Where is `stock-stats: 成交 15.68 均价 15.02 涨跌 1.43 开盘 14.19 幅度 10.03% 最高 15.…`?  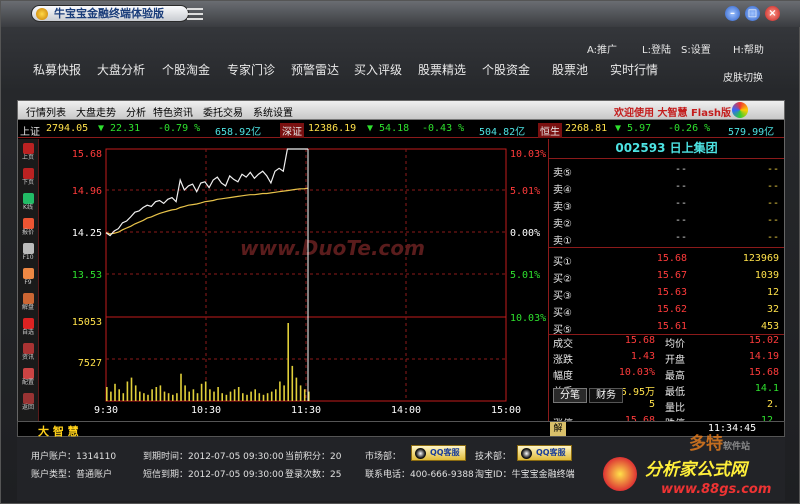 stock-stats: 成交 15.68 均价 15.02 涨跌 1.43 开盘 14.19 幅度 10.03% 最高 15.… is located at coordinates (666, 380).